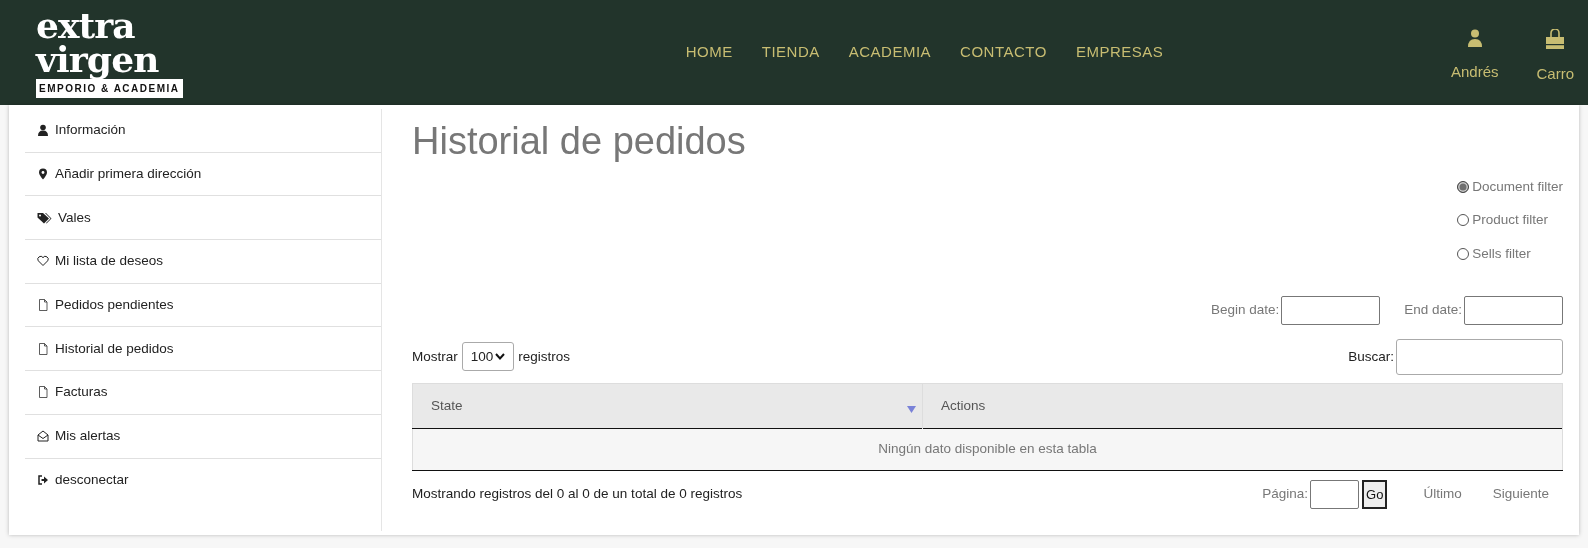  What do you see at coordinates (1510, 187) in the screenshot?
I see `filter-radio: Document filter` at bounding box center [1510, 187].